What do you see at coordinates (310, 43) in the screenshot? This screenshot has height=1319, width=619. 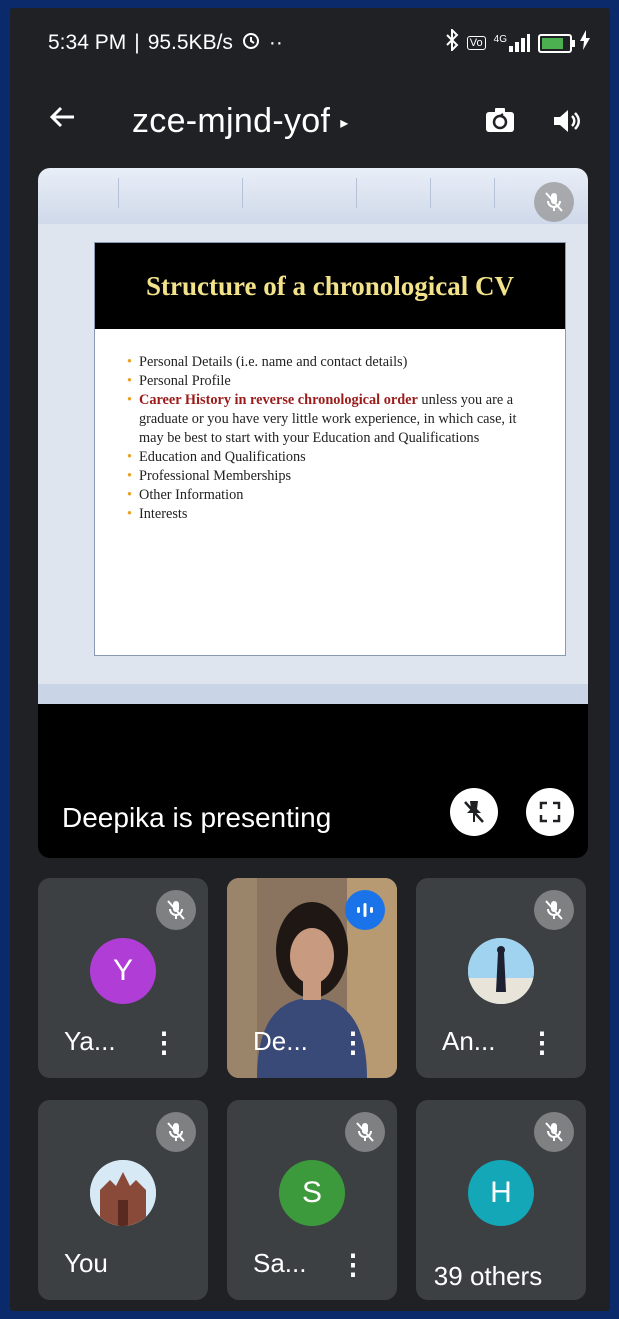 I see `status-bar: 5:34 PM | 95.5KB/s ·· Vo 4G` at bounding box center [310, 43].